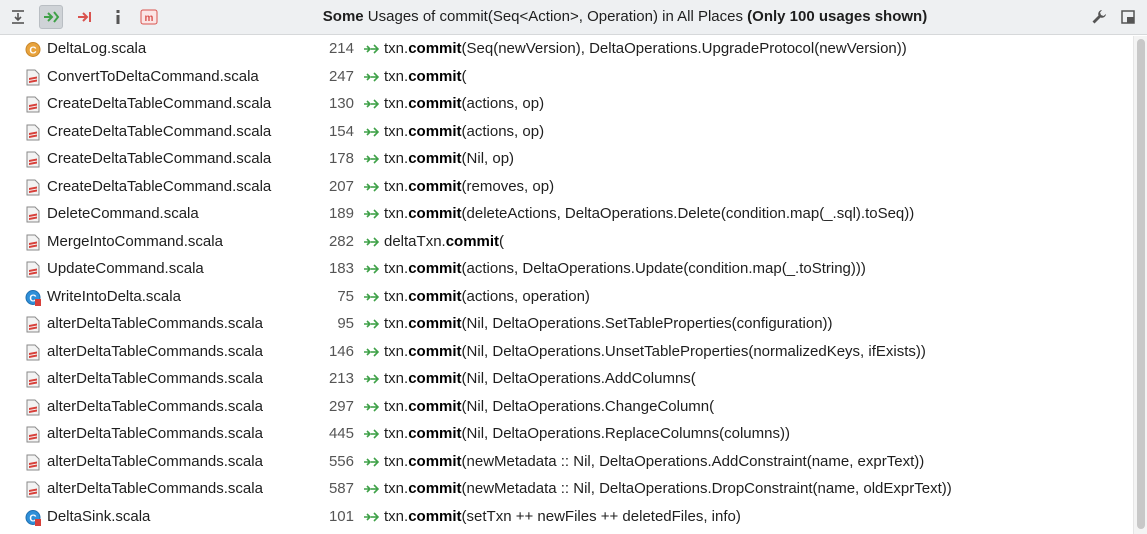  Describe the element at coordinates (464, 76) in the screenshot. I see `code-args: (` at that location.